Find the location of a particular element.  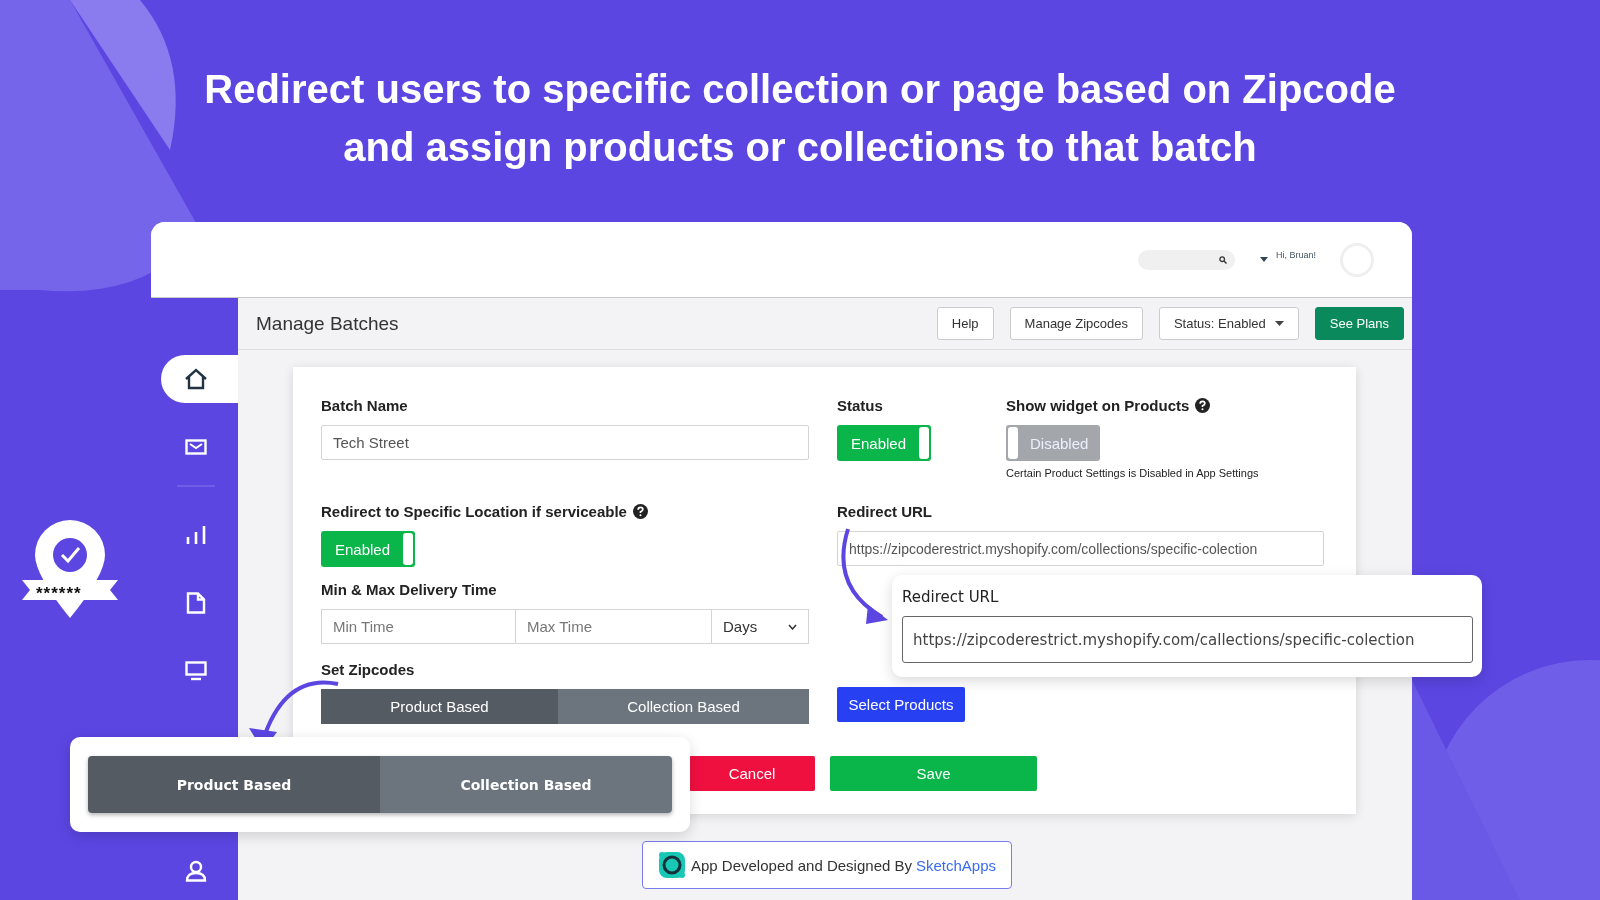

greeting-text: Hi, Bruan! is located at coordinates (1295, 254).